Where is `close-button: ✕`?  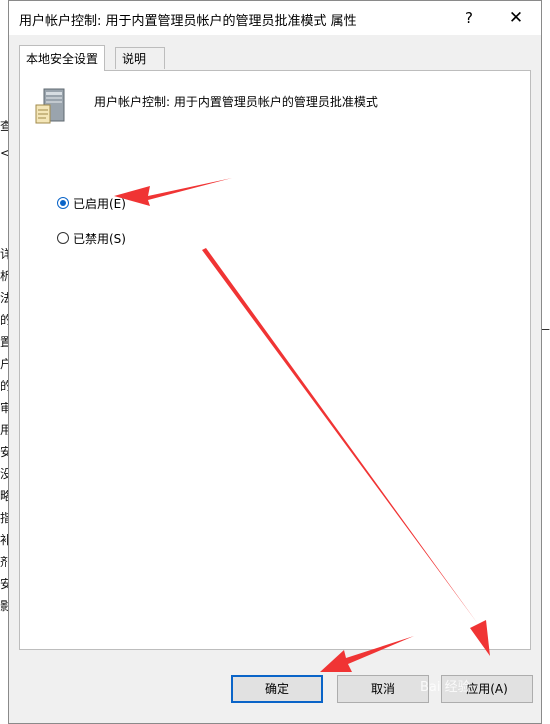 close-button: ✕ is located at coordinates (516, 18).